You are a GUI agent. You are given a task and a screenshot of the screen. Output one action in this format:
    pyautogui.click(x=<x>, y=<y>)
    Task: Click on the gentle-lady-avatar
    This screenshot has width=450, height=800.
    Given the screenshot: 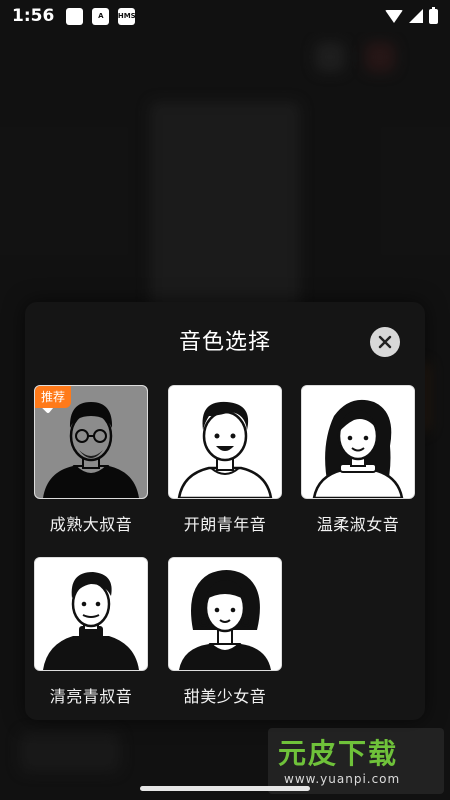 What is the action you would take?
    pyautogui.click(x=358, y=442)
    